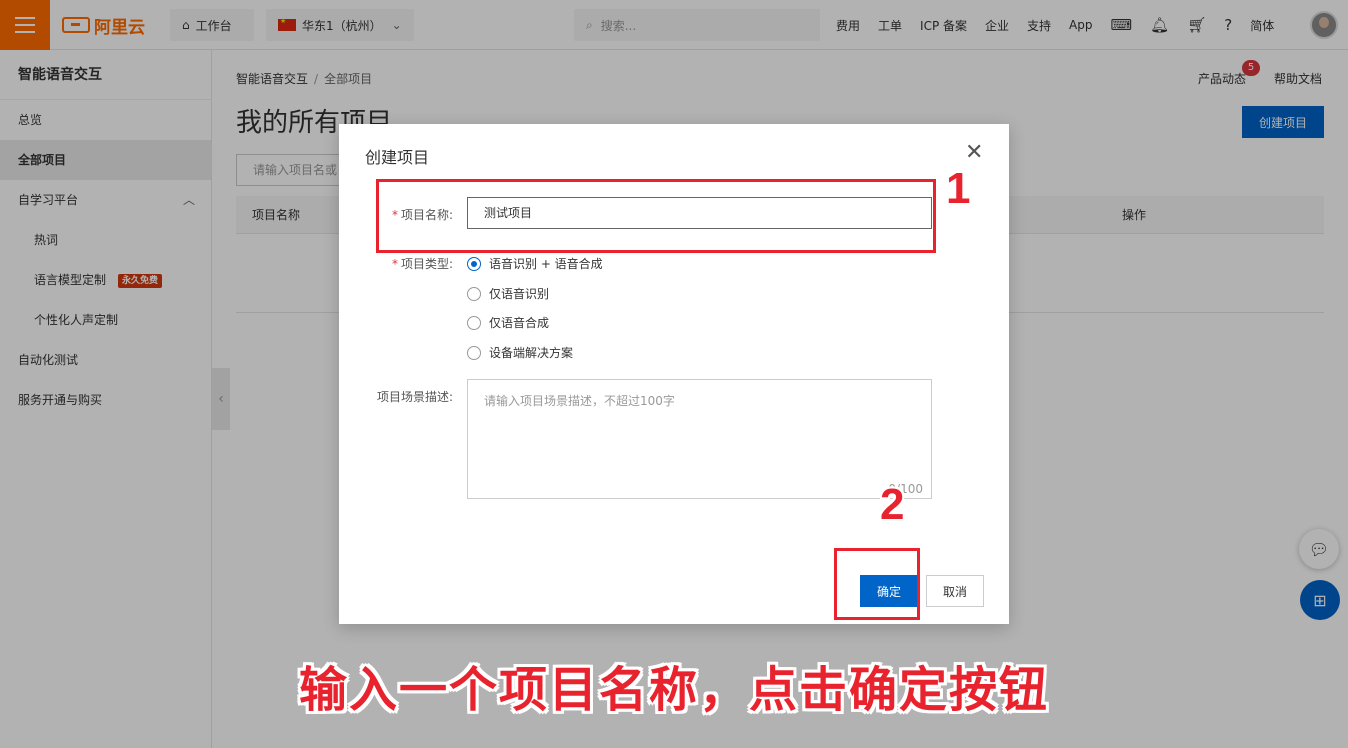  Describe the element at coordinates (892, 504) in the screenshot. I see `annotation-step2-number: 2` at that location.